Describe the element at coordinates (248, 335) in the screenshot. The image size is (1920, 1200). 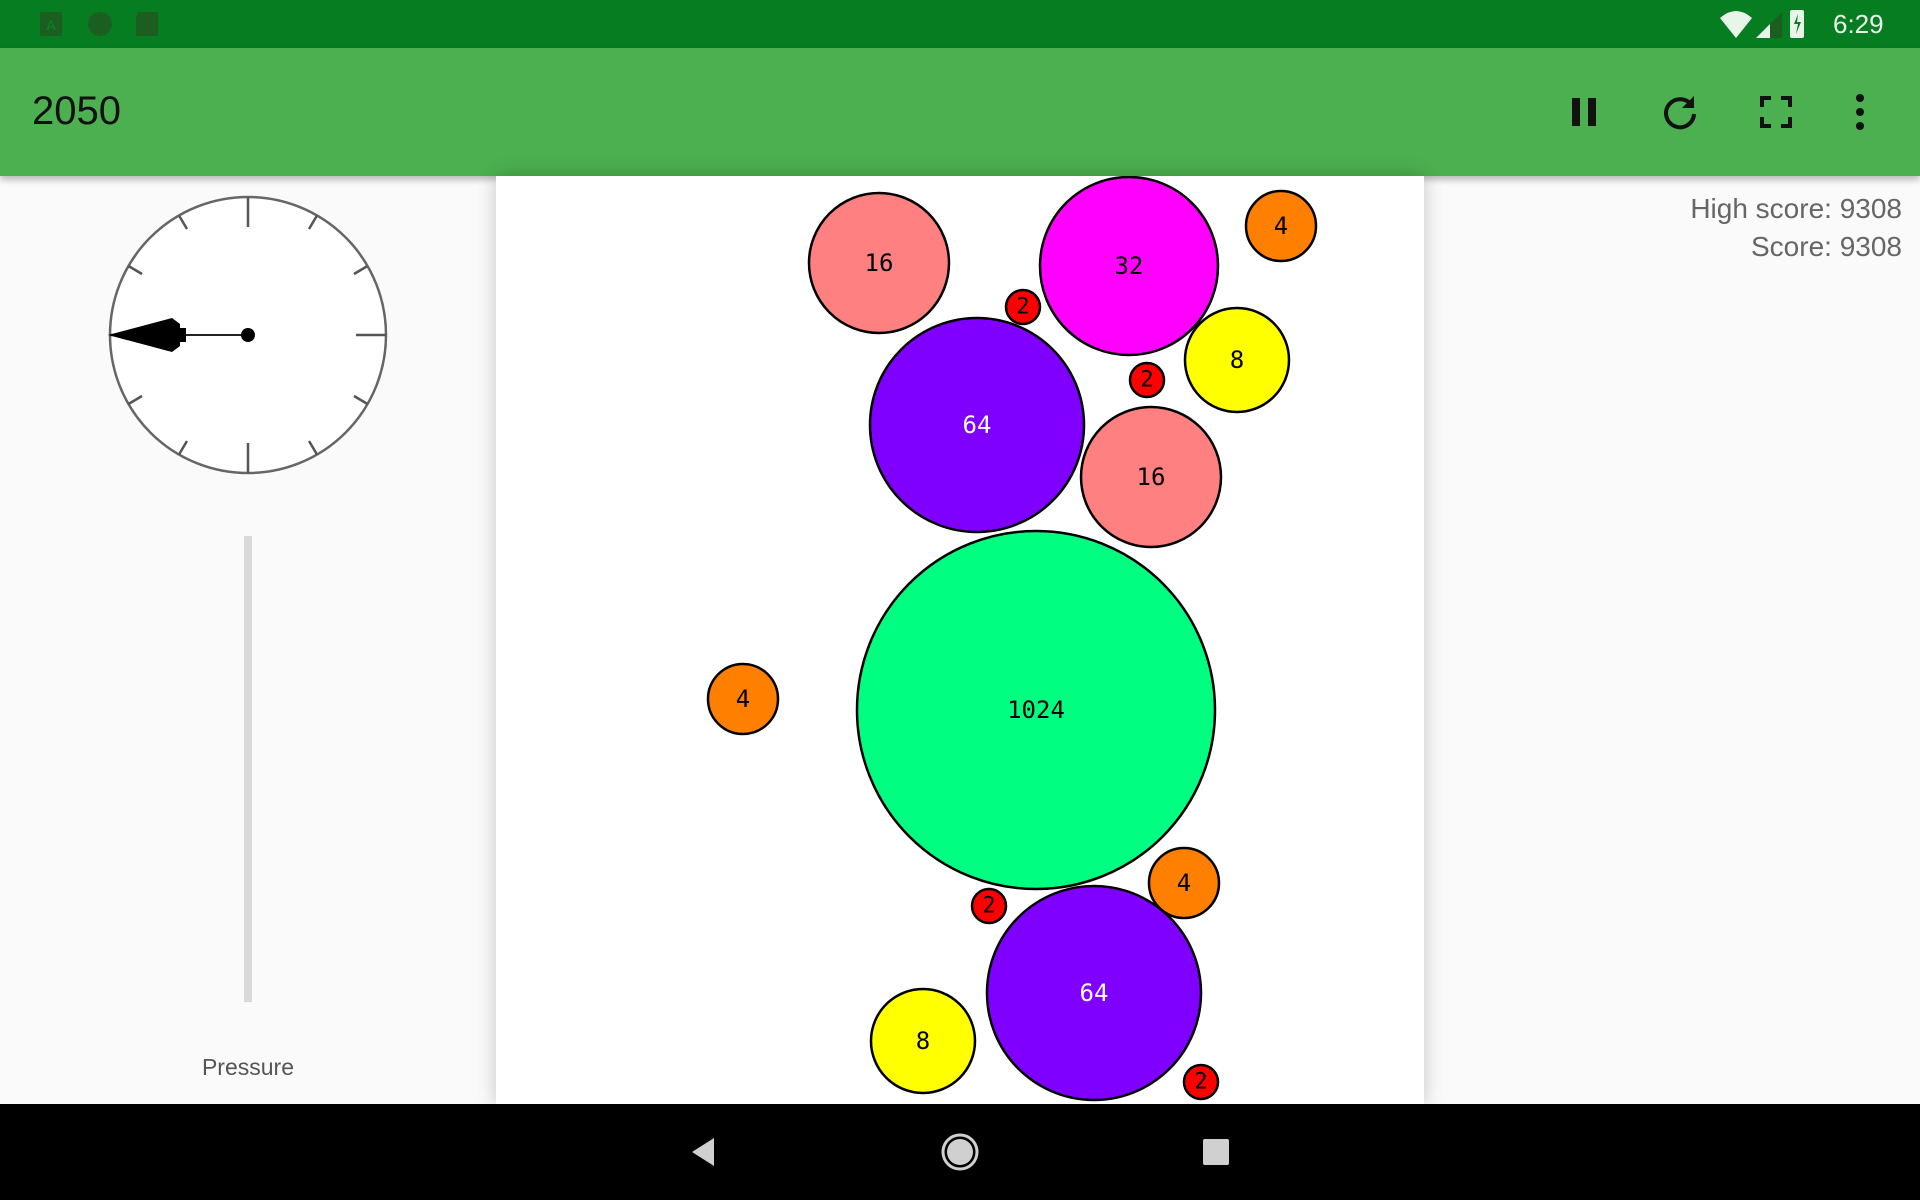
I see `gravity-dial` at that location.